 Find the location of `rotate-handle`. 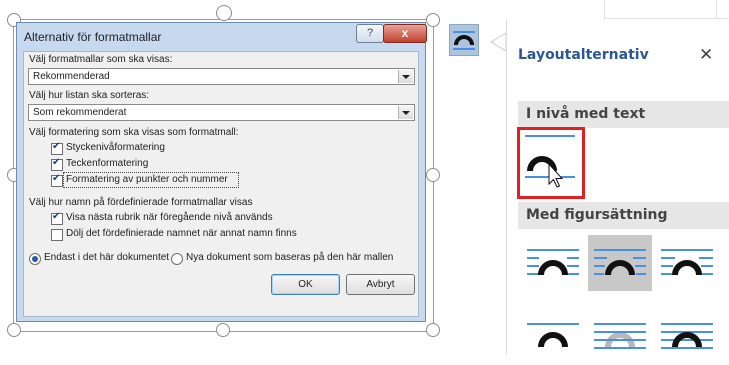

rotate-handle is located at coordinates (224, 13).